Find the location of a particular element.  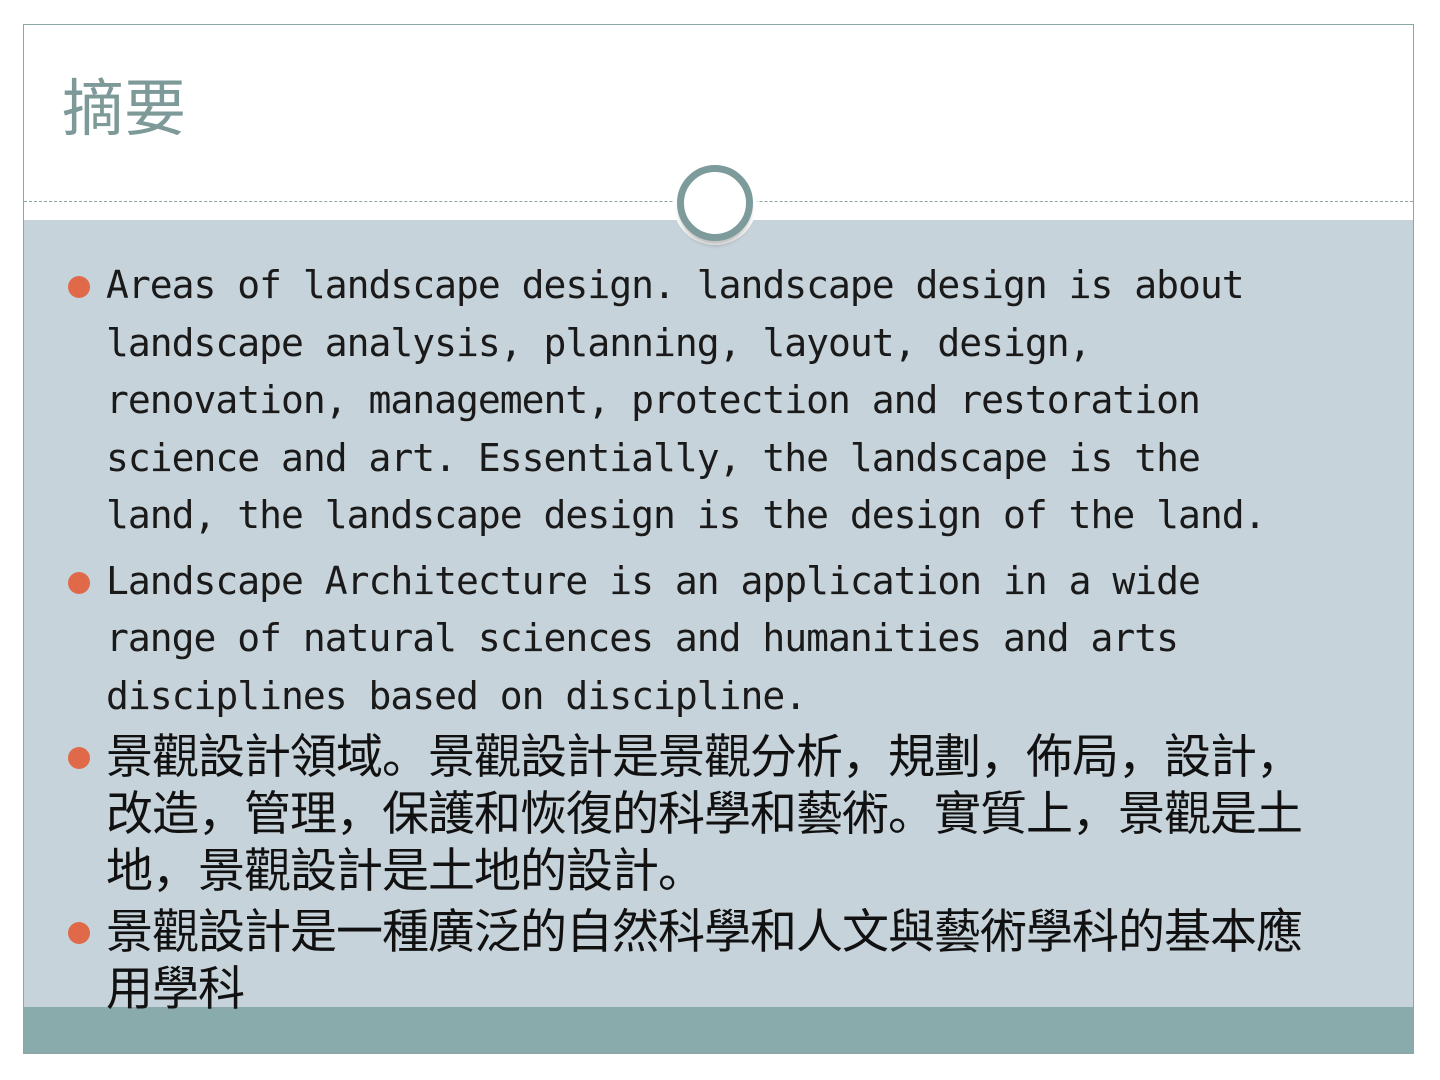

bullet-line: 改造，管理，保護和恢復的科學和藝術。實質上，景觀是土 is located at coordinates (704, 814).